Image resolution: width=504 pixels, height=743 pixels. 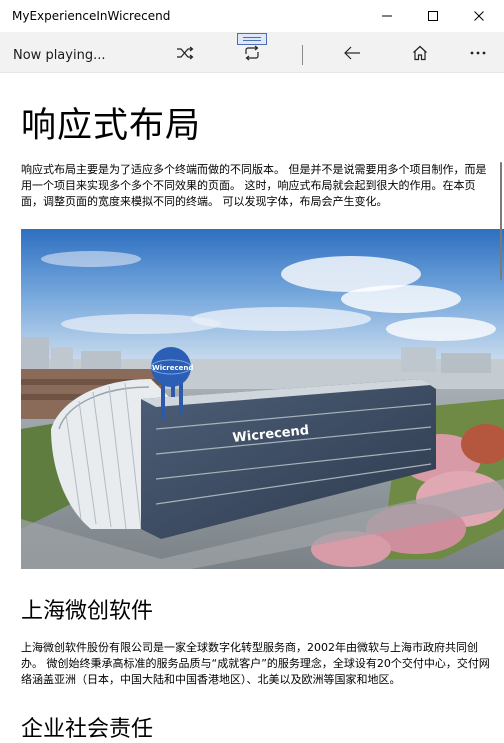 I want to click on page-title: 响应式布局, so click(x=111, y=126).